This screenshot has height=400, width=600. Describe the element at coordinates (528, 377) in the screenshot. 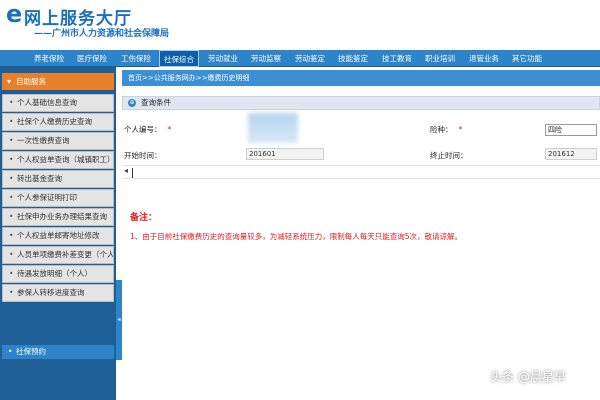

I see `watermark: 头条 @晨星早` at that location.